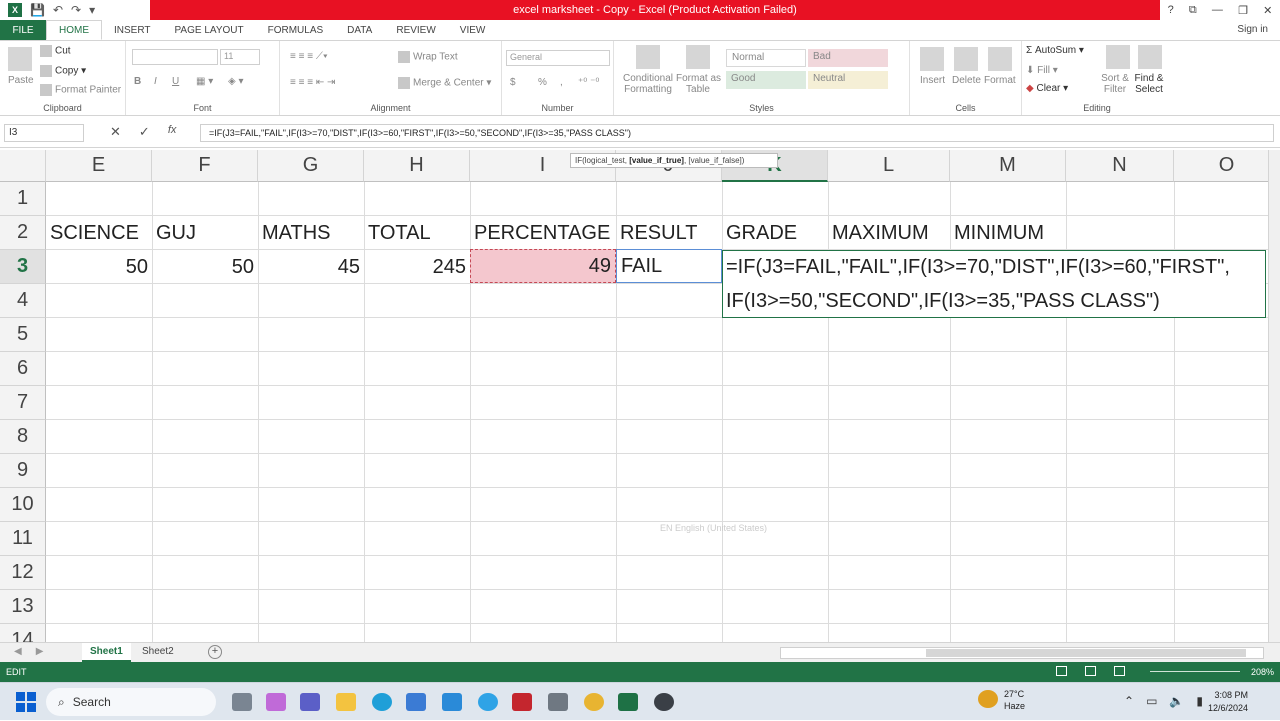 The image size is (1280, 721). Describe the element at coordinates (648, 84) in the screenshot. I see `conditional-formatting-button: Conditional Formatting` at that location.